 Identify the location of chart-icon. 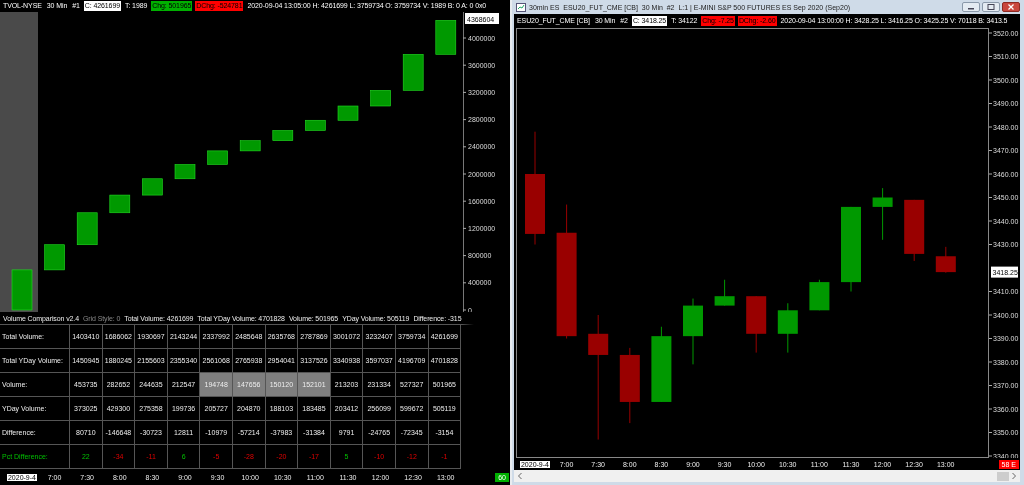
(521, 7).